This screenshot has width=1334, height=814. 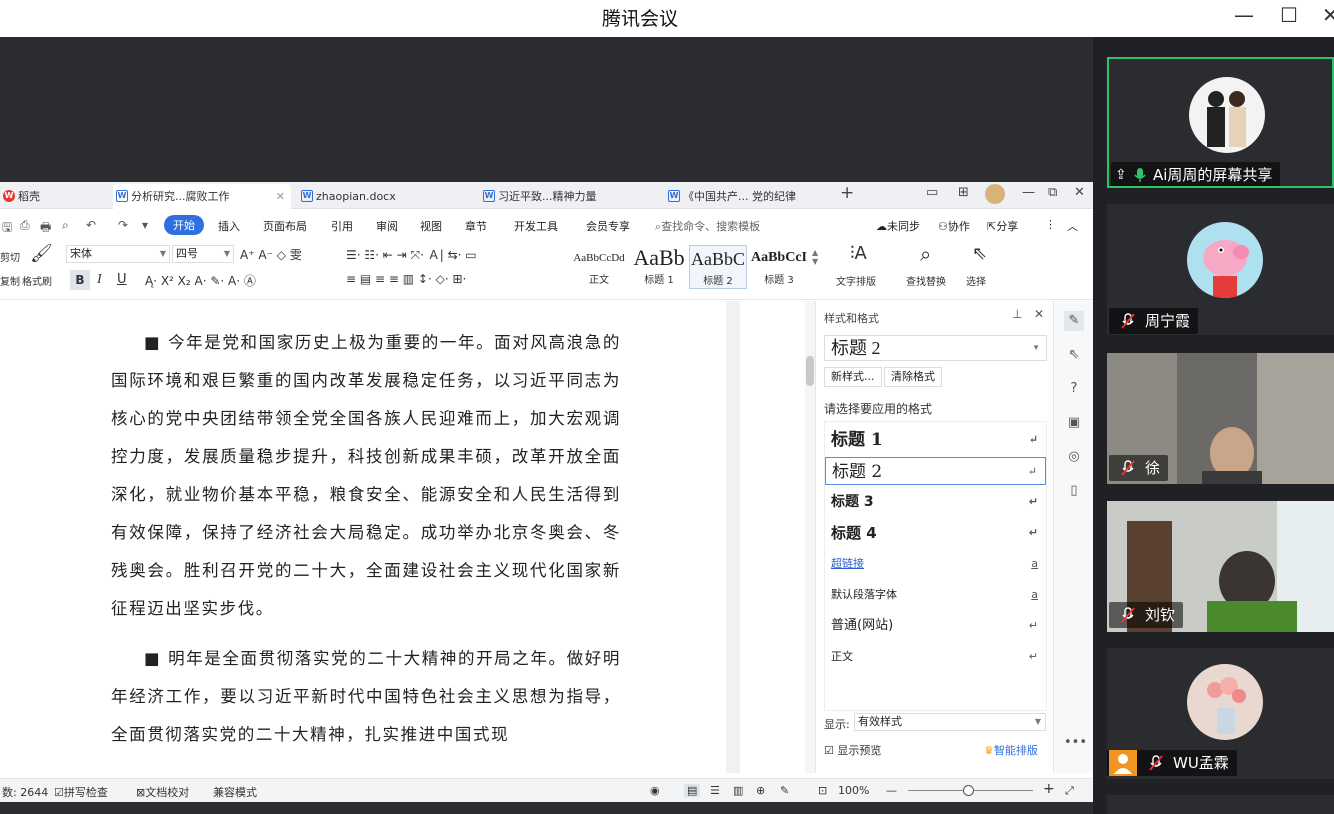 What do you see at coordinates (1220, 713) in the screenshot?
I see `participant-tile: WU孟霖` at bounding box center [1220, 713].